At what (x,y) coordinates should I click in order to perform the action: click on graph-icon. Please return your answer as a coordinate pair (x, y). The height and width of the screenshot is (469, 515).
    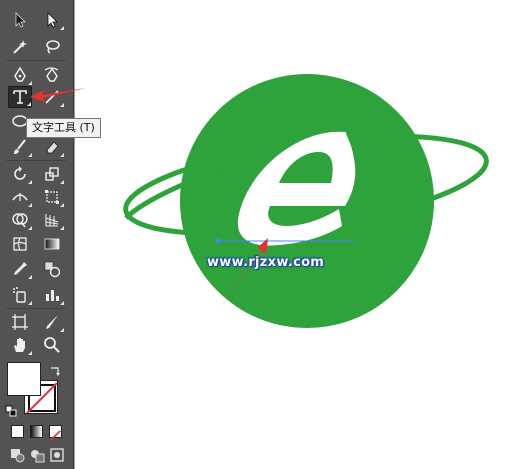
    Looking at the image, I should click on (52, 295).